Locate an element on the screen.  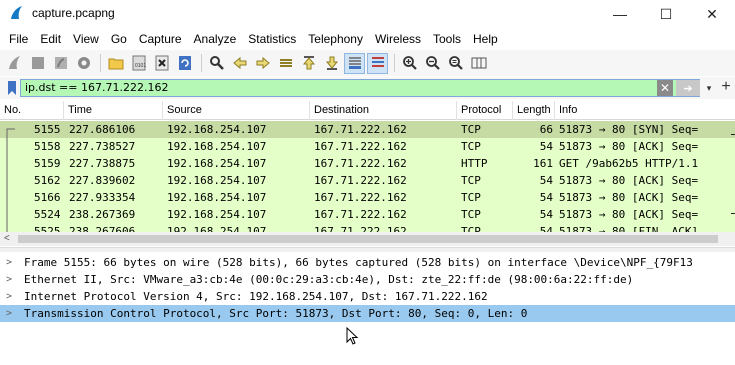
autoscroll-icon is located at coordinates (354, 63).